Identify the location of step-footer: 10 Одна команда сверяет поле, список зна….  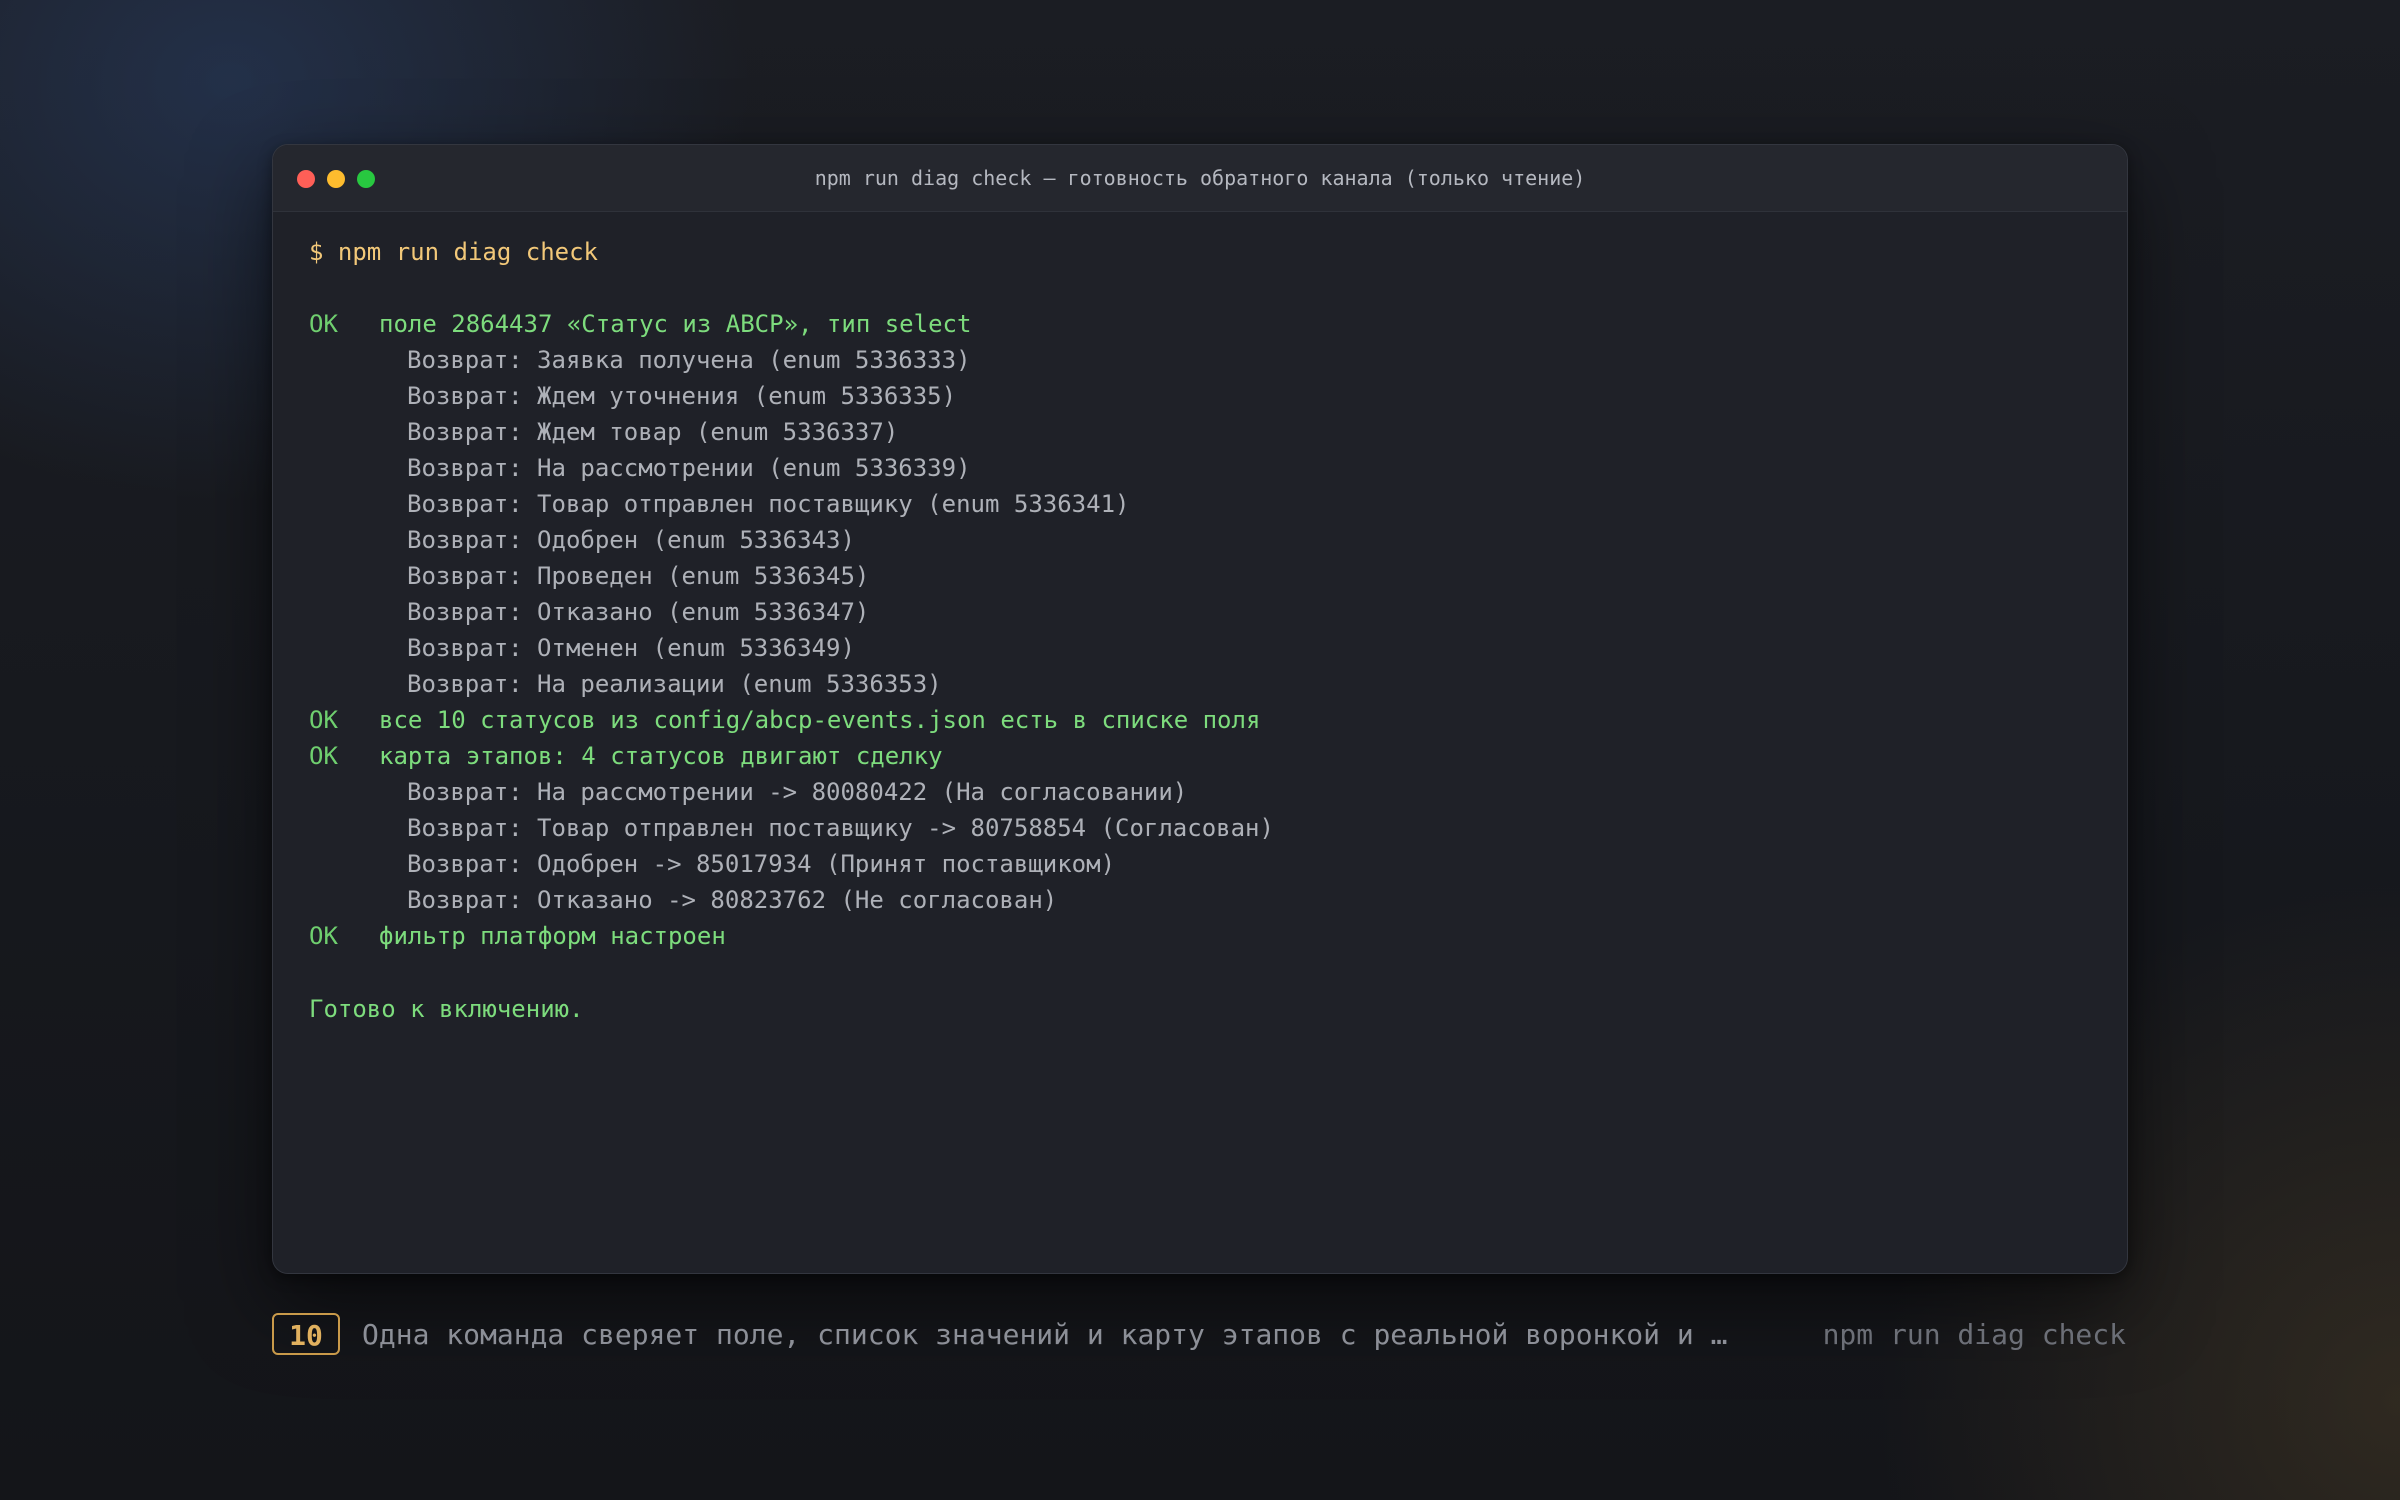
(1199, 1335).